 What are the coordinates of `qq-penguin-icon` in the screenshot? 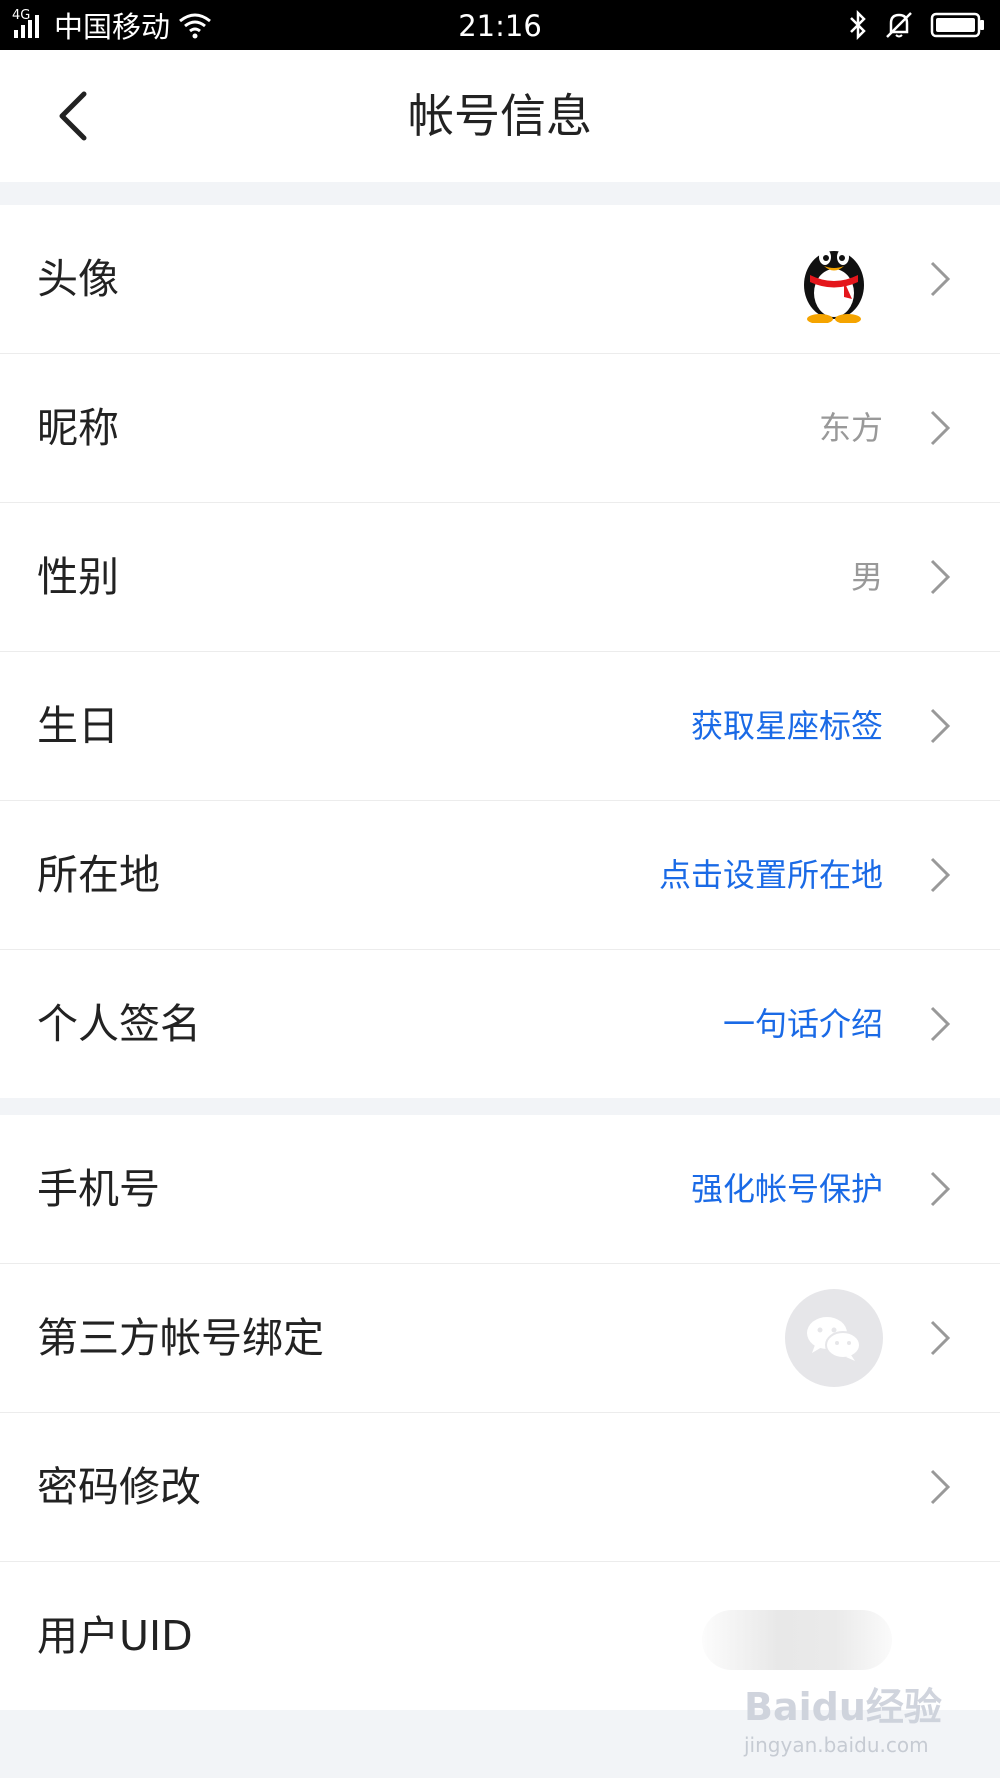 It's located at (834, 286).